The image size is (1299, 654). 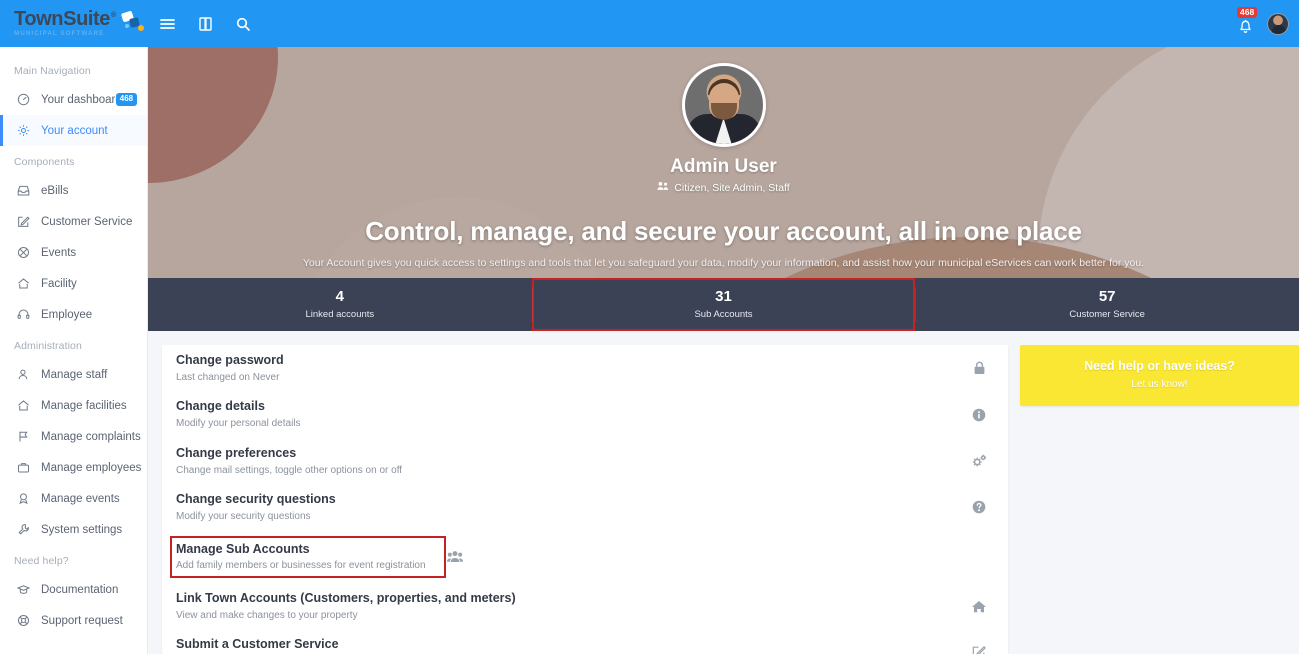 What do you see at coordinates (41, 561) in the screenshot?
I see `sidebar-section-title: Need help?` at bounding box center [41, 561].